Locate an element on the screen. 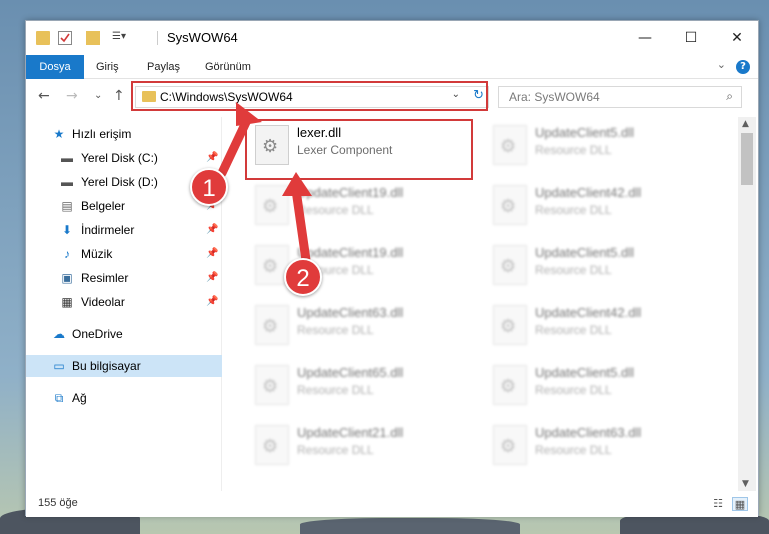 Image resolution: width=769 pixels, height=534 pixels. sidebar-item-label: İndirmeler is located at coordinates (108, 230).